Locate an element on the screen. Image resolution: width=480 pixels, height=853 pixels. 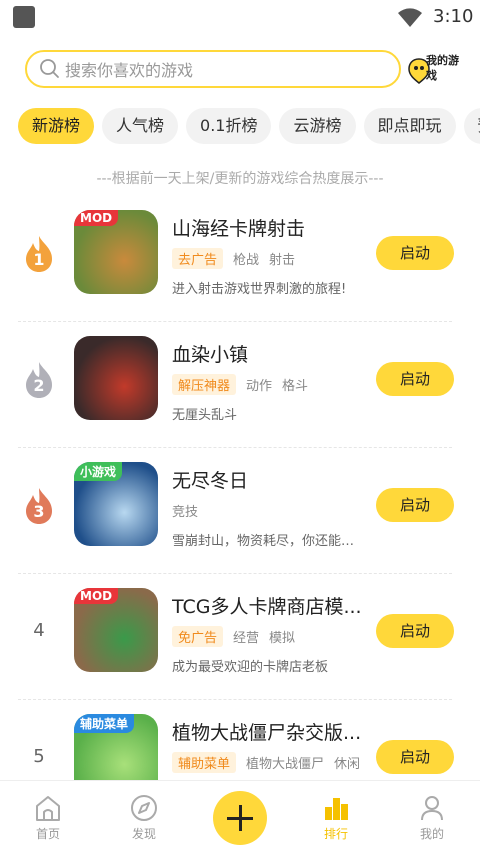
game-tags: 免广告 经营 模拟 is located at coordinates (234, 636).